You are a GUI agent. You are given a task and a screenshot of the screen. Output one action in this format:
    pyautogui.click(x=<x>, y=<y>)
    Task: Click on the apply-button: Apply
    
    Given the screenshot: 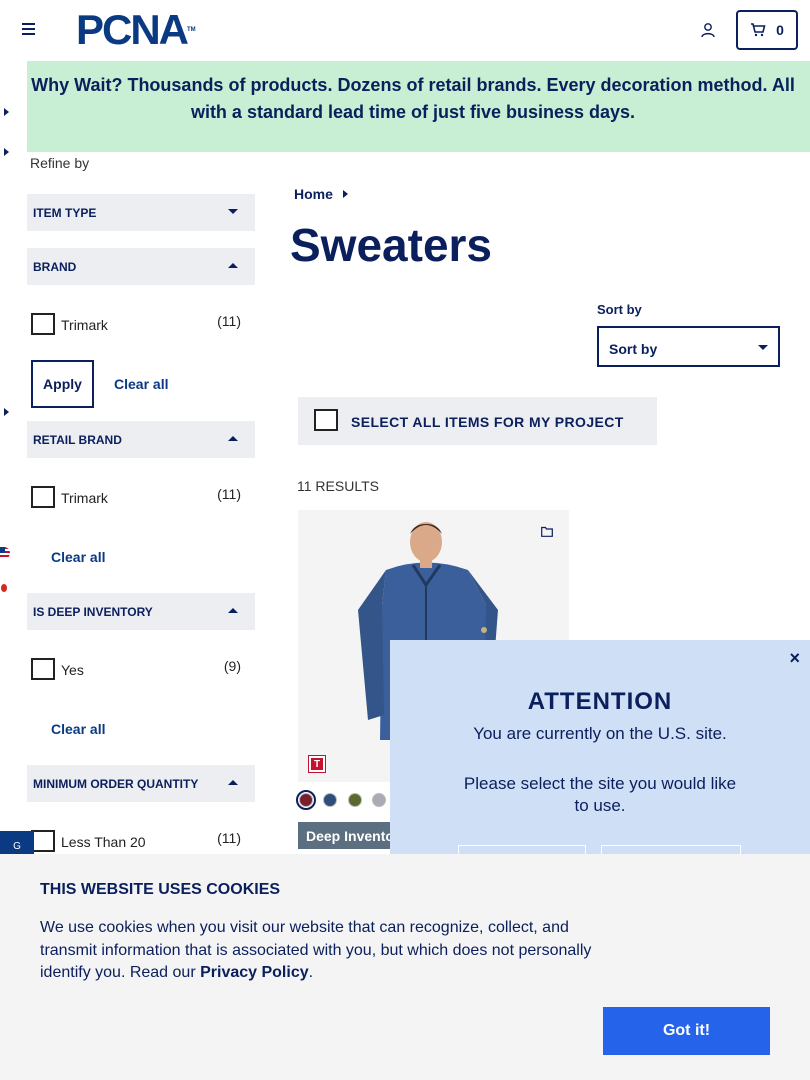 What is the action you would take?
    pyautogui.click(x=62, y=384)
    